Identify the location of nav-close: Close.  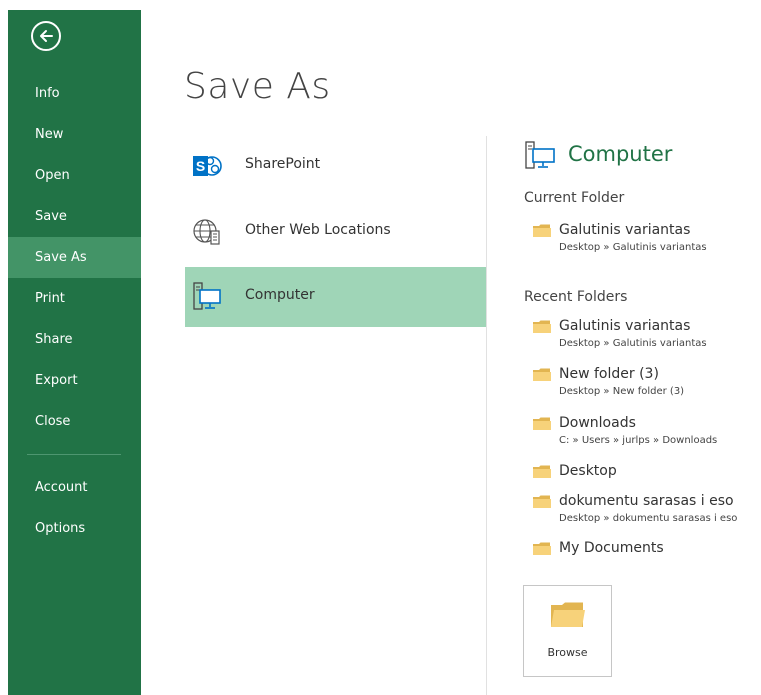
(74, 421).